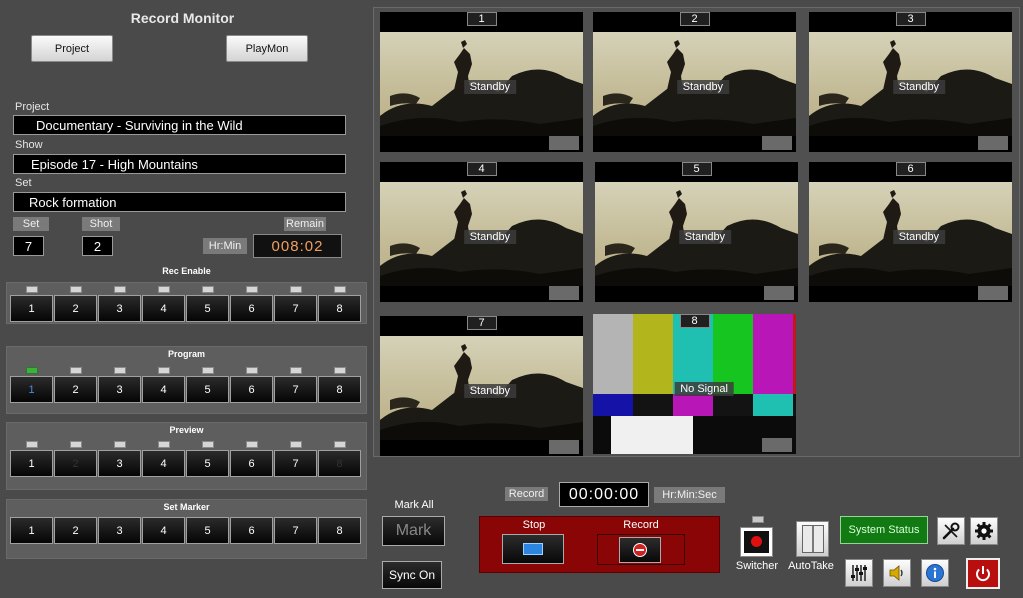 The height and width of the screenshot is (598, 1023). Describe the element at coordinates (267, 48) in the screenshot. I see `playmon-button: PlayMon` at that location.